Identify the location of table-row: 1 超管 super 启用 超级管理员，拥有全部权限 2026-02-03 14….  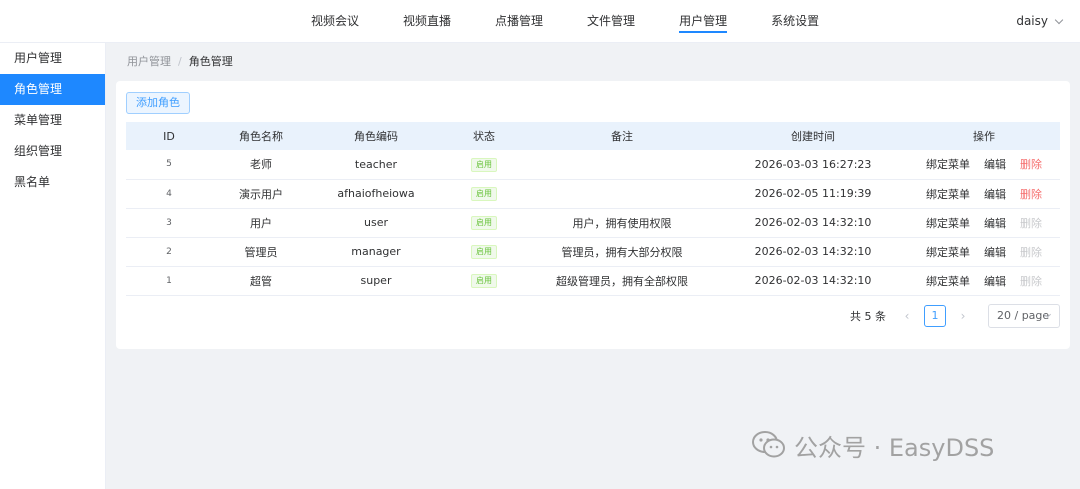
(593, 281).